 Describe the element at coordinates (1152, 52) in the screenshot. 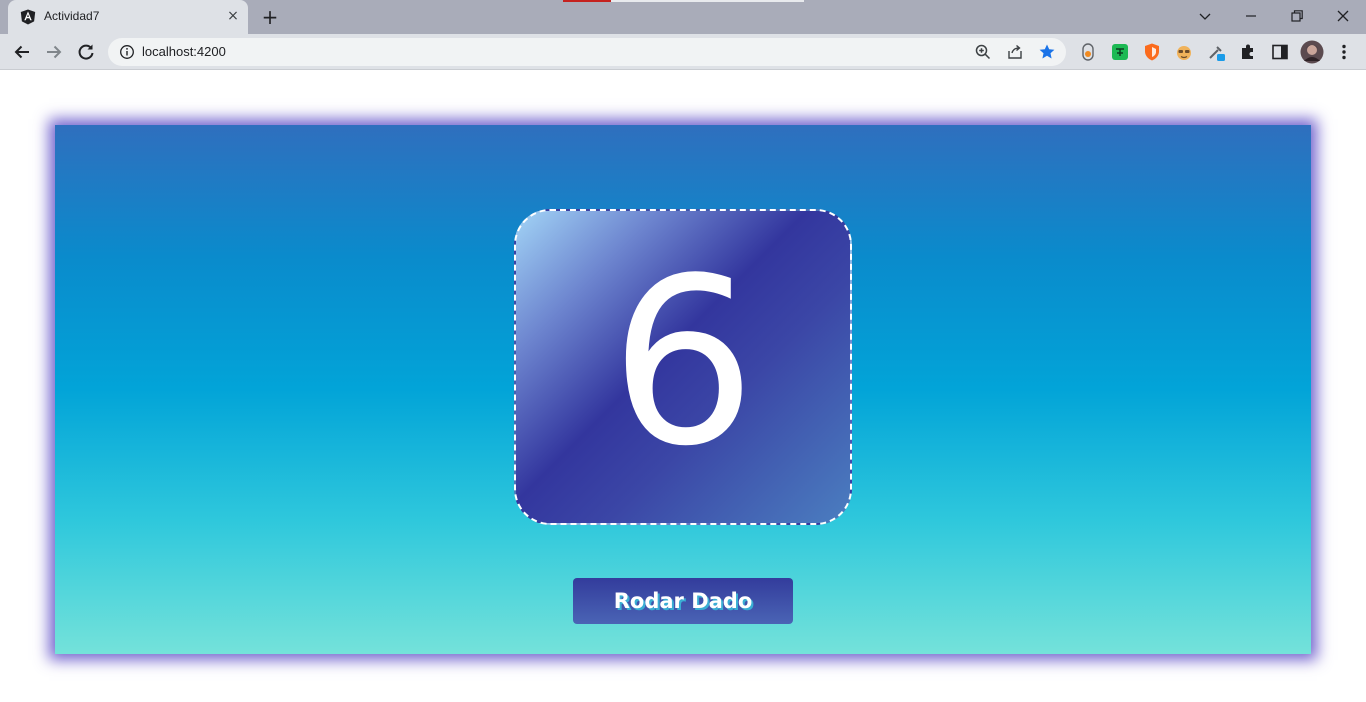

I see `extension-shield-icon` at that location.